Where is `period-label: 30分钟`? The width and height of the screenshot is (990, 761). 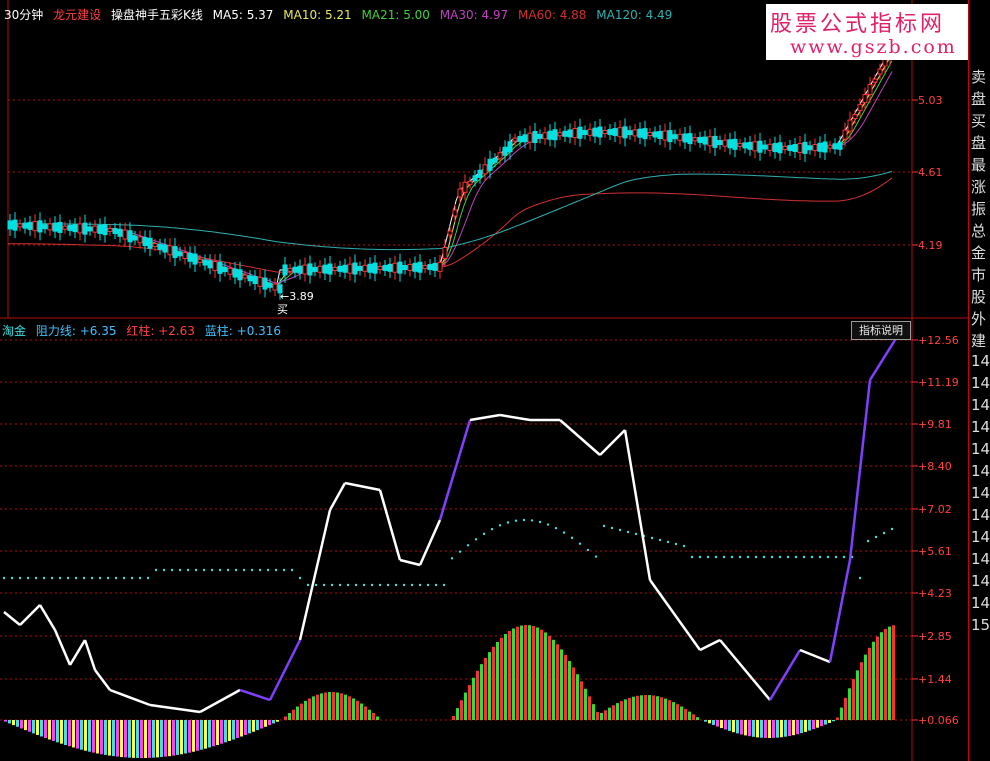
period-label: 30分钟 is located at coordinates (23, 15).